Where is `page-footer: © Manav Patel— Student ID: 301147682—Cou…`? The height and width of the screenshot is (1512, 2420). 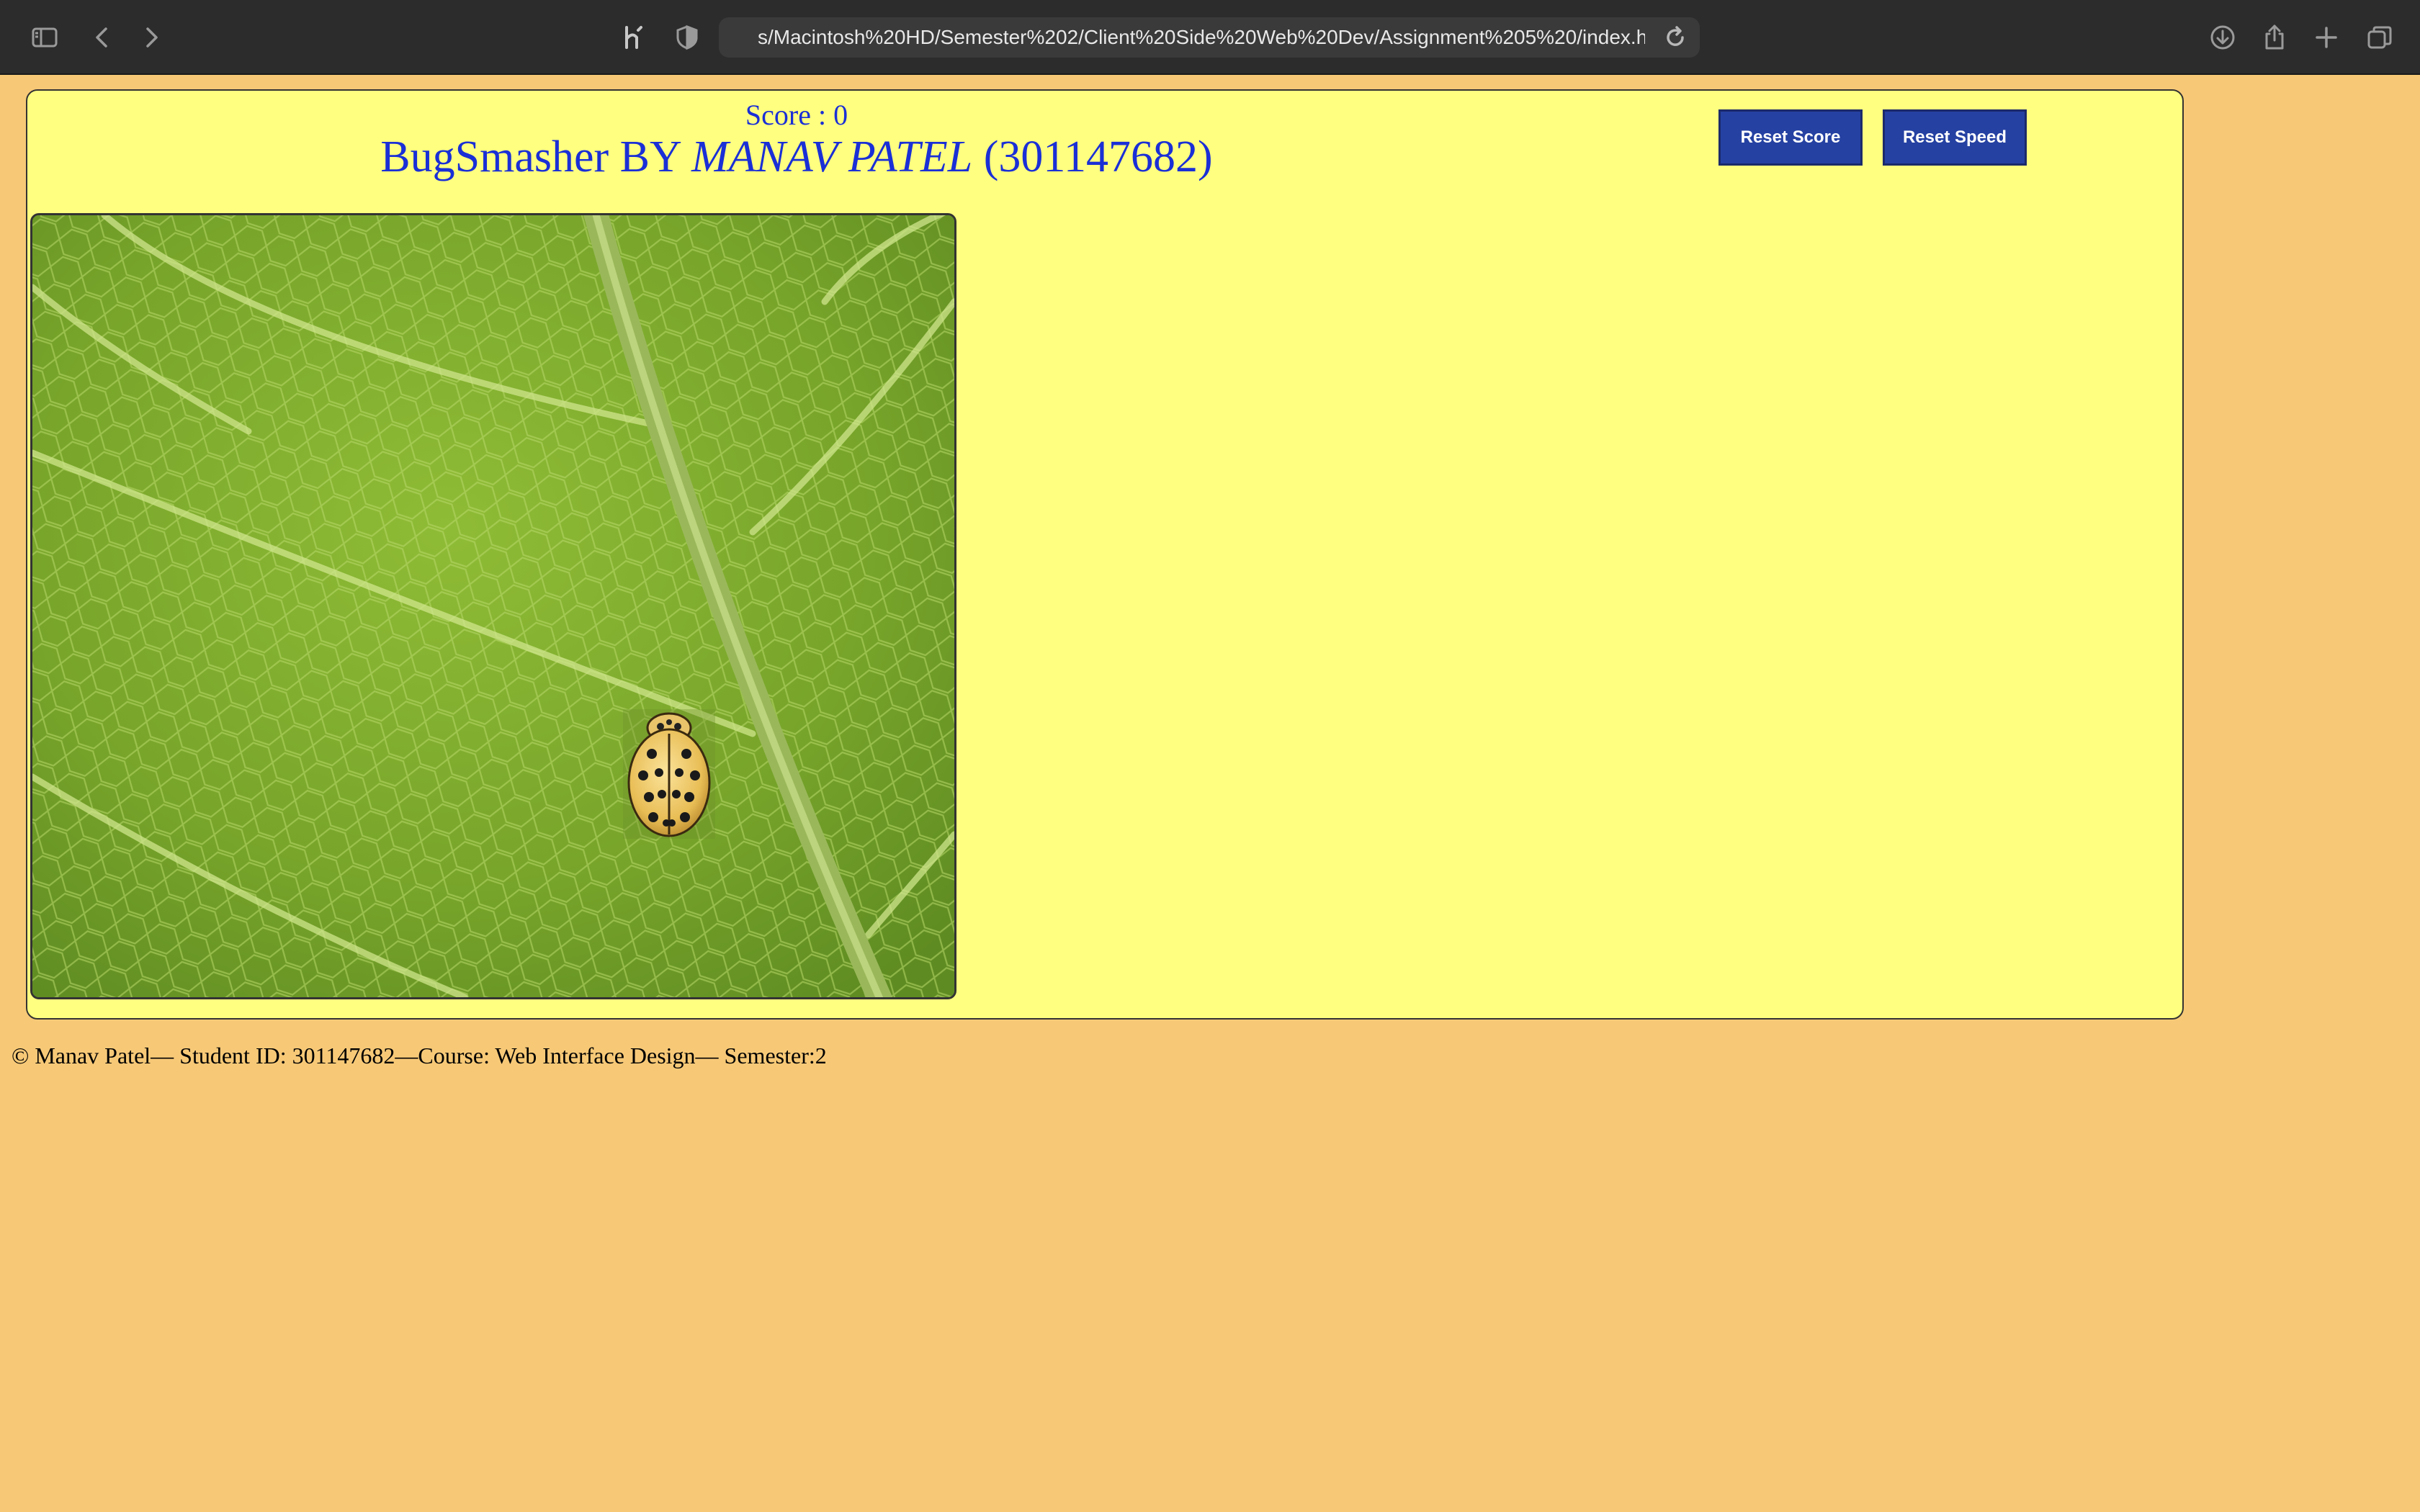
page-footer: © Manav Patel— Student ID: 301147682—Cou… is located at coordinates (419, 1055).